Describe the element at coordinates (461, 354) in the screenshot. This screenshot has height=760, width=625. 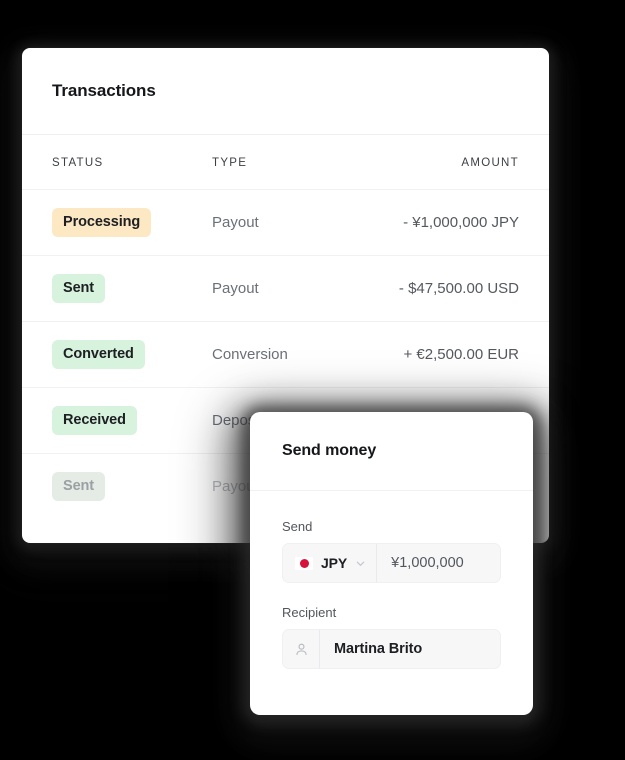
I see `cell-amount: + €2,500.00 EUR` at that location.